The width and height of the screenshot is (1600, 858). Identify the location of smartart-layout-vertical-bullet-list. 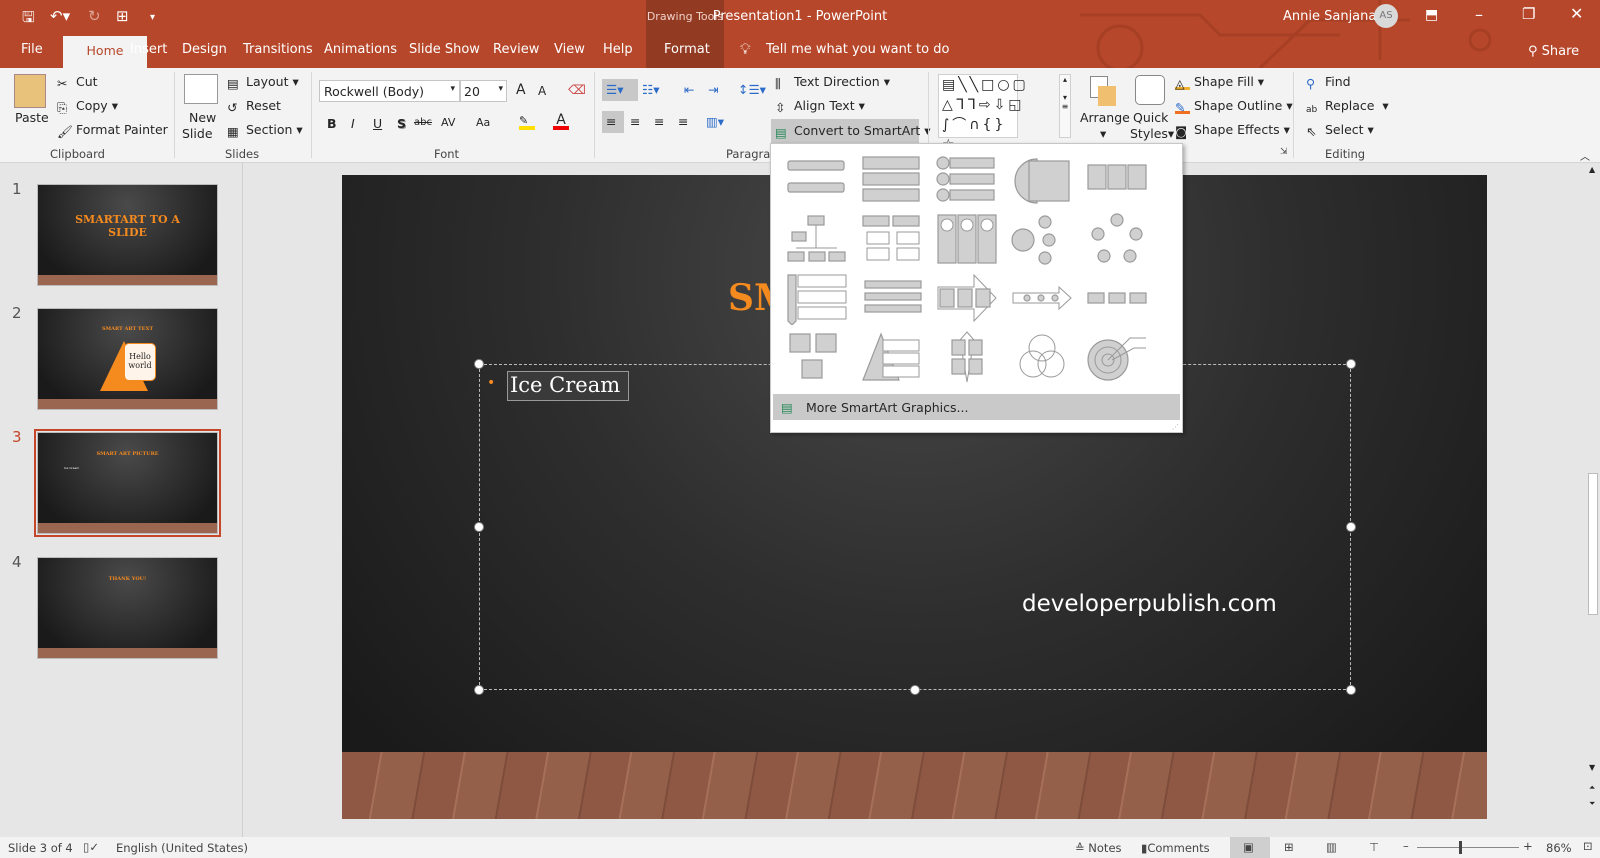
(817, 180).